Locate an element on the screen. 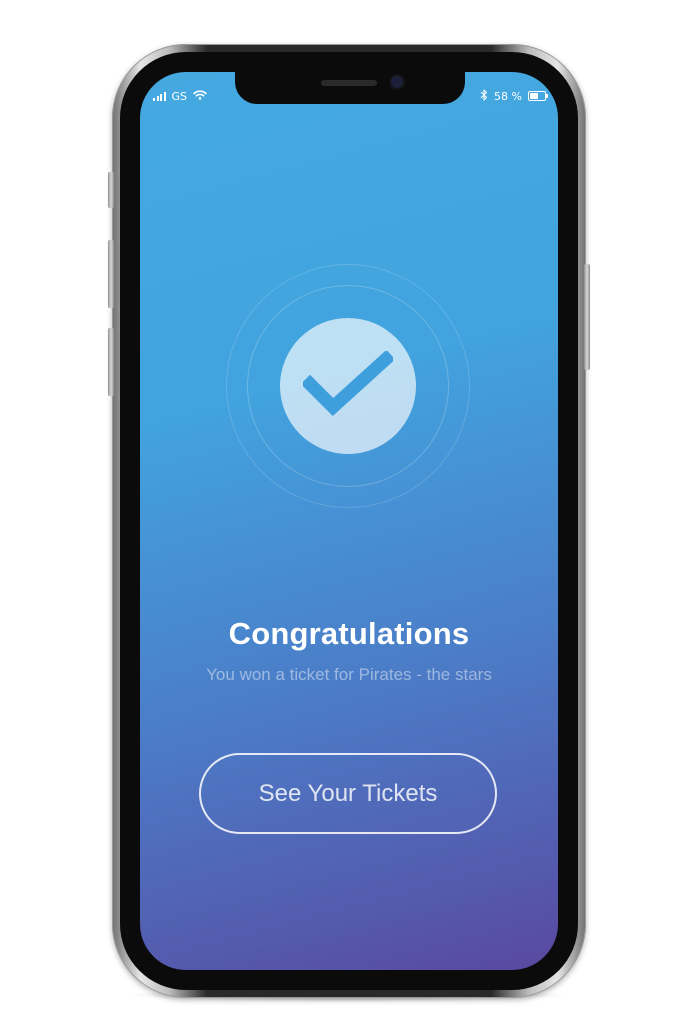  volume-up-button is located at coordinates (111, 274).